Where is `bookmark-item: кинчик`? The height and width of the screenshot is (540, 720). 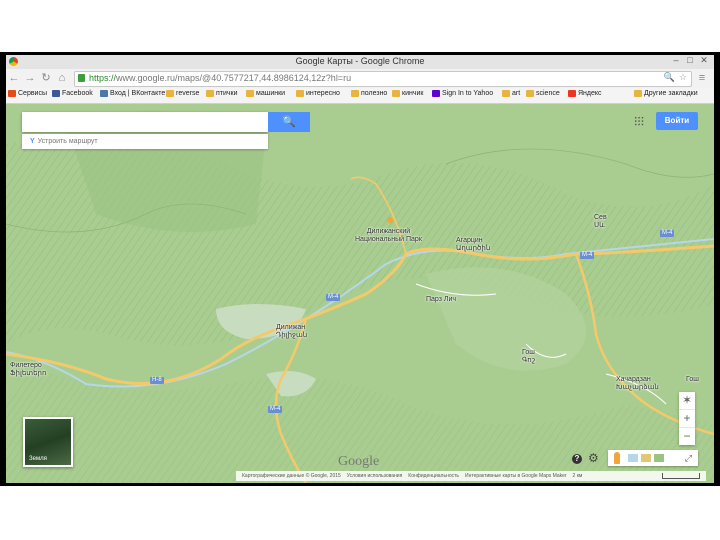 bookmark-item: кинчик is located at coordinates (407, 93).